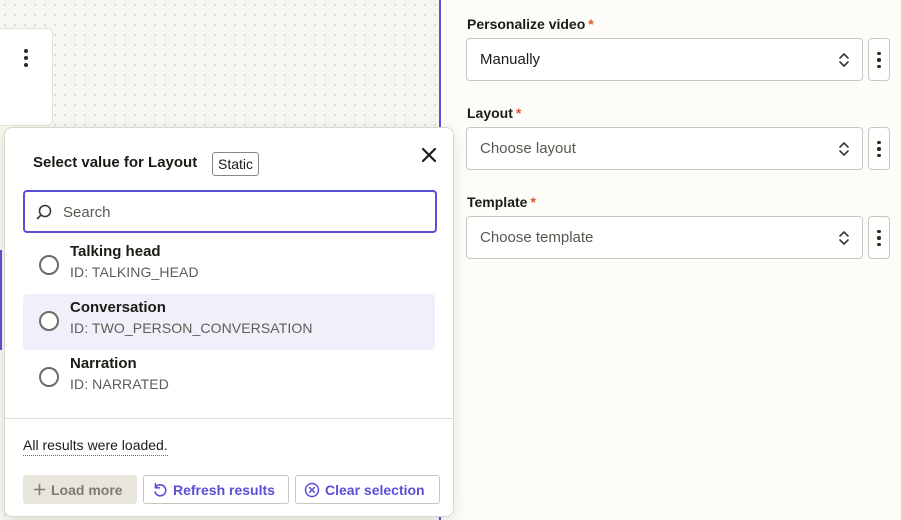  Describe the element at coordinates (664, 237) in the screenshot. I see `template-select: Choose template` at that location.